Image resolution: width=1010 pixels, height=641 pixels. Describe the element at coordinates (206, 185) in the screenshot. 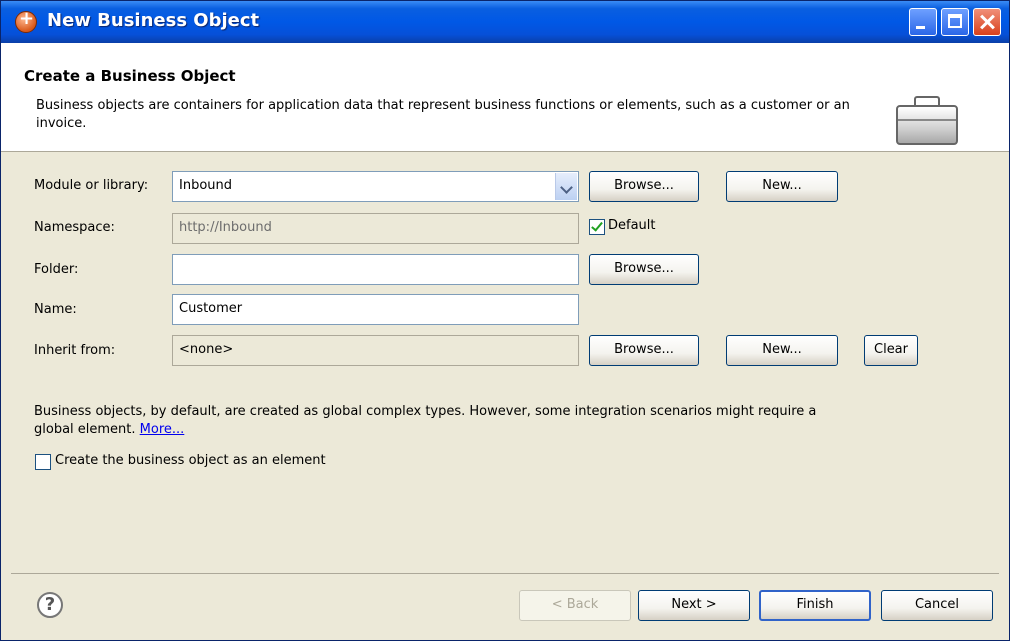

I see `module-value: Inbound` at that location.